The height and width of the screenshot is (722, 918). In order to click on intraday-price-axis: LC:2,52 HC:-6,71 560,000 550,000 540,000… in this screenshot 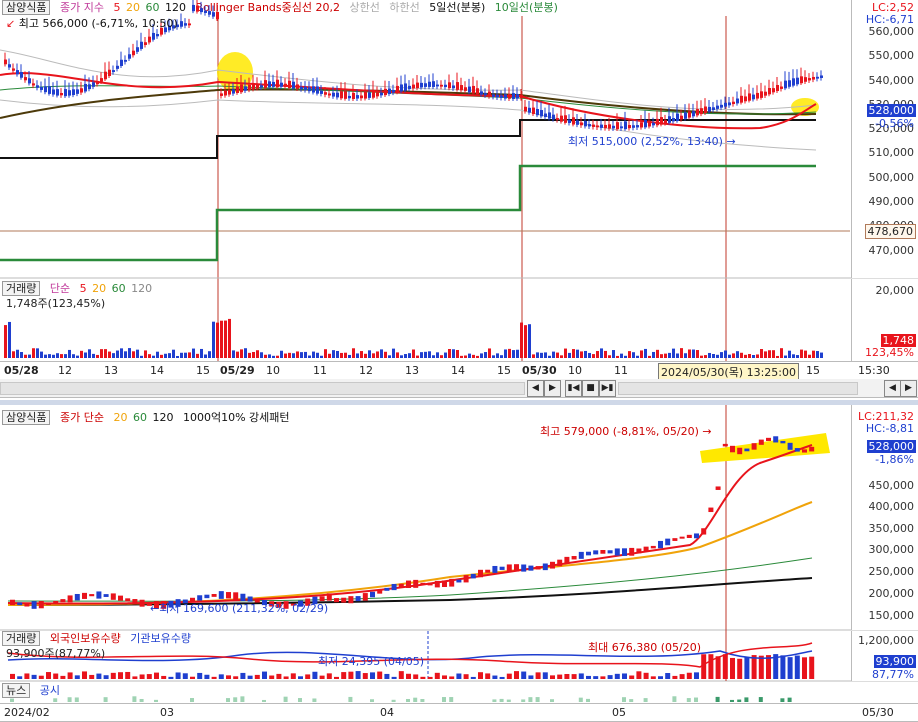, I will do `click(884, 139)`.